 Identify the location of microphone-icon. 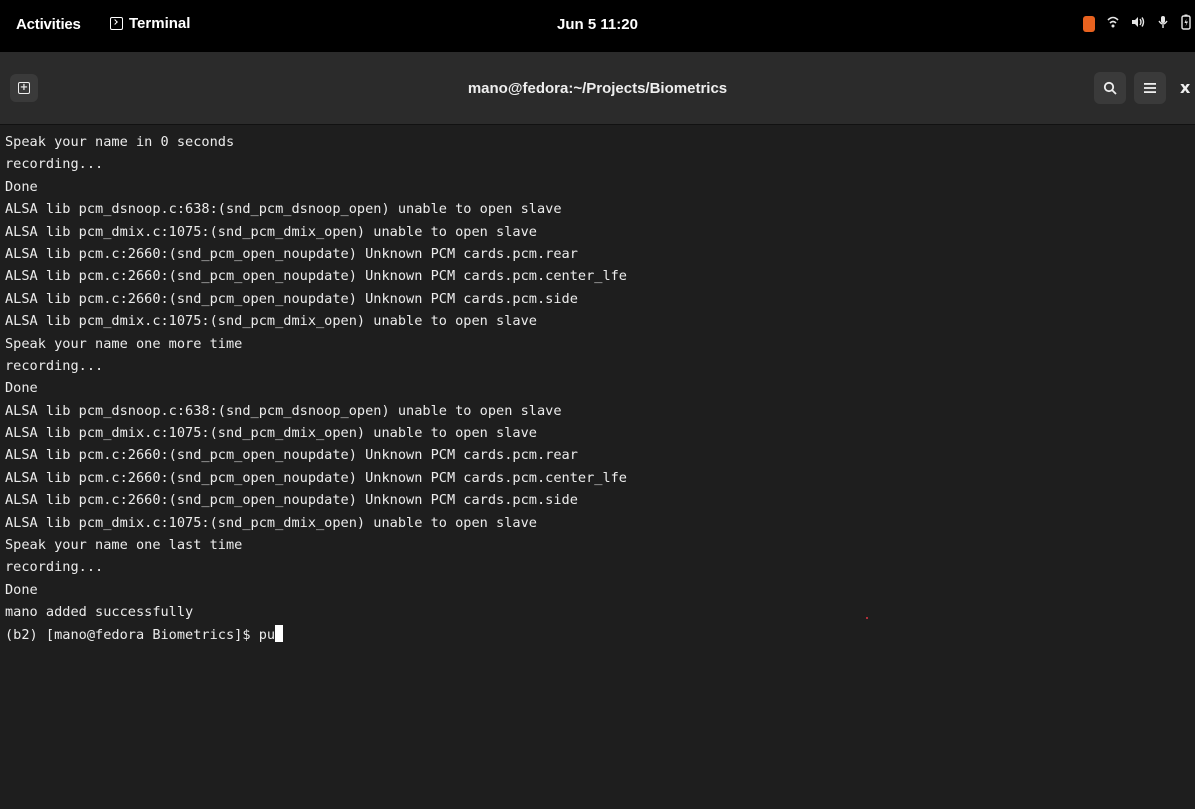
(1163, 24).